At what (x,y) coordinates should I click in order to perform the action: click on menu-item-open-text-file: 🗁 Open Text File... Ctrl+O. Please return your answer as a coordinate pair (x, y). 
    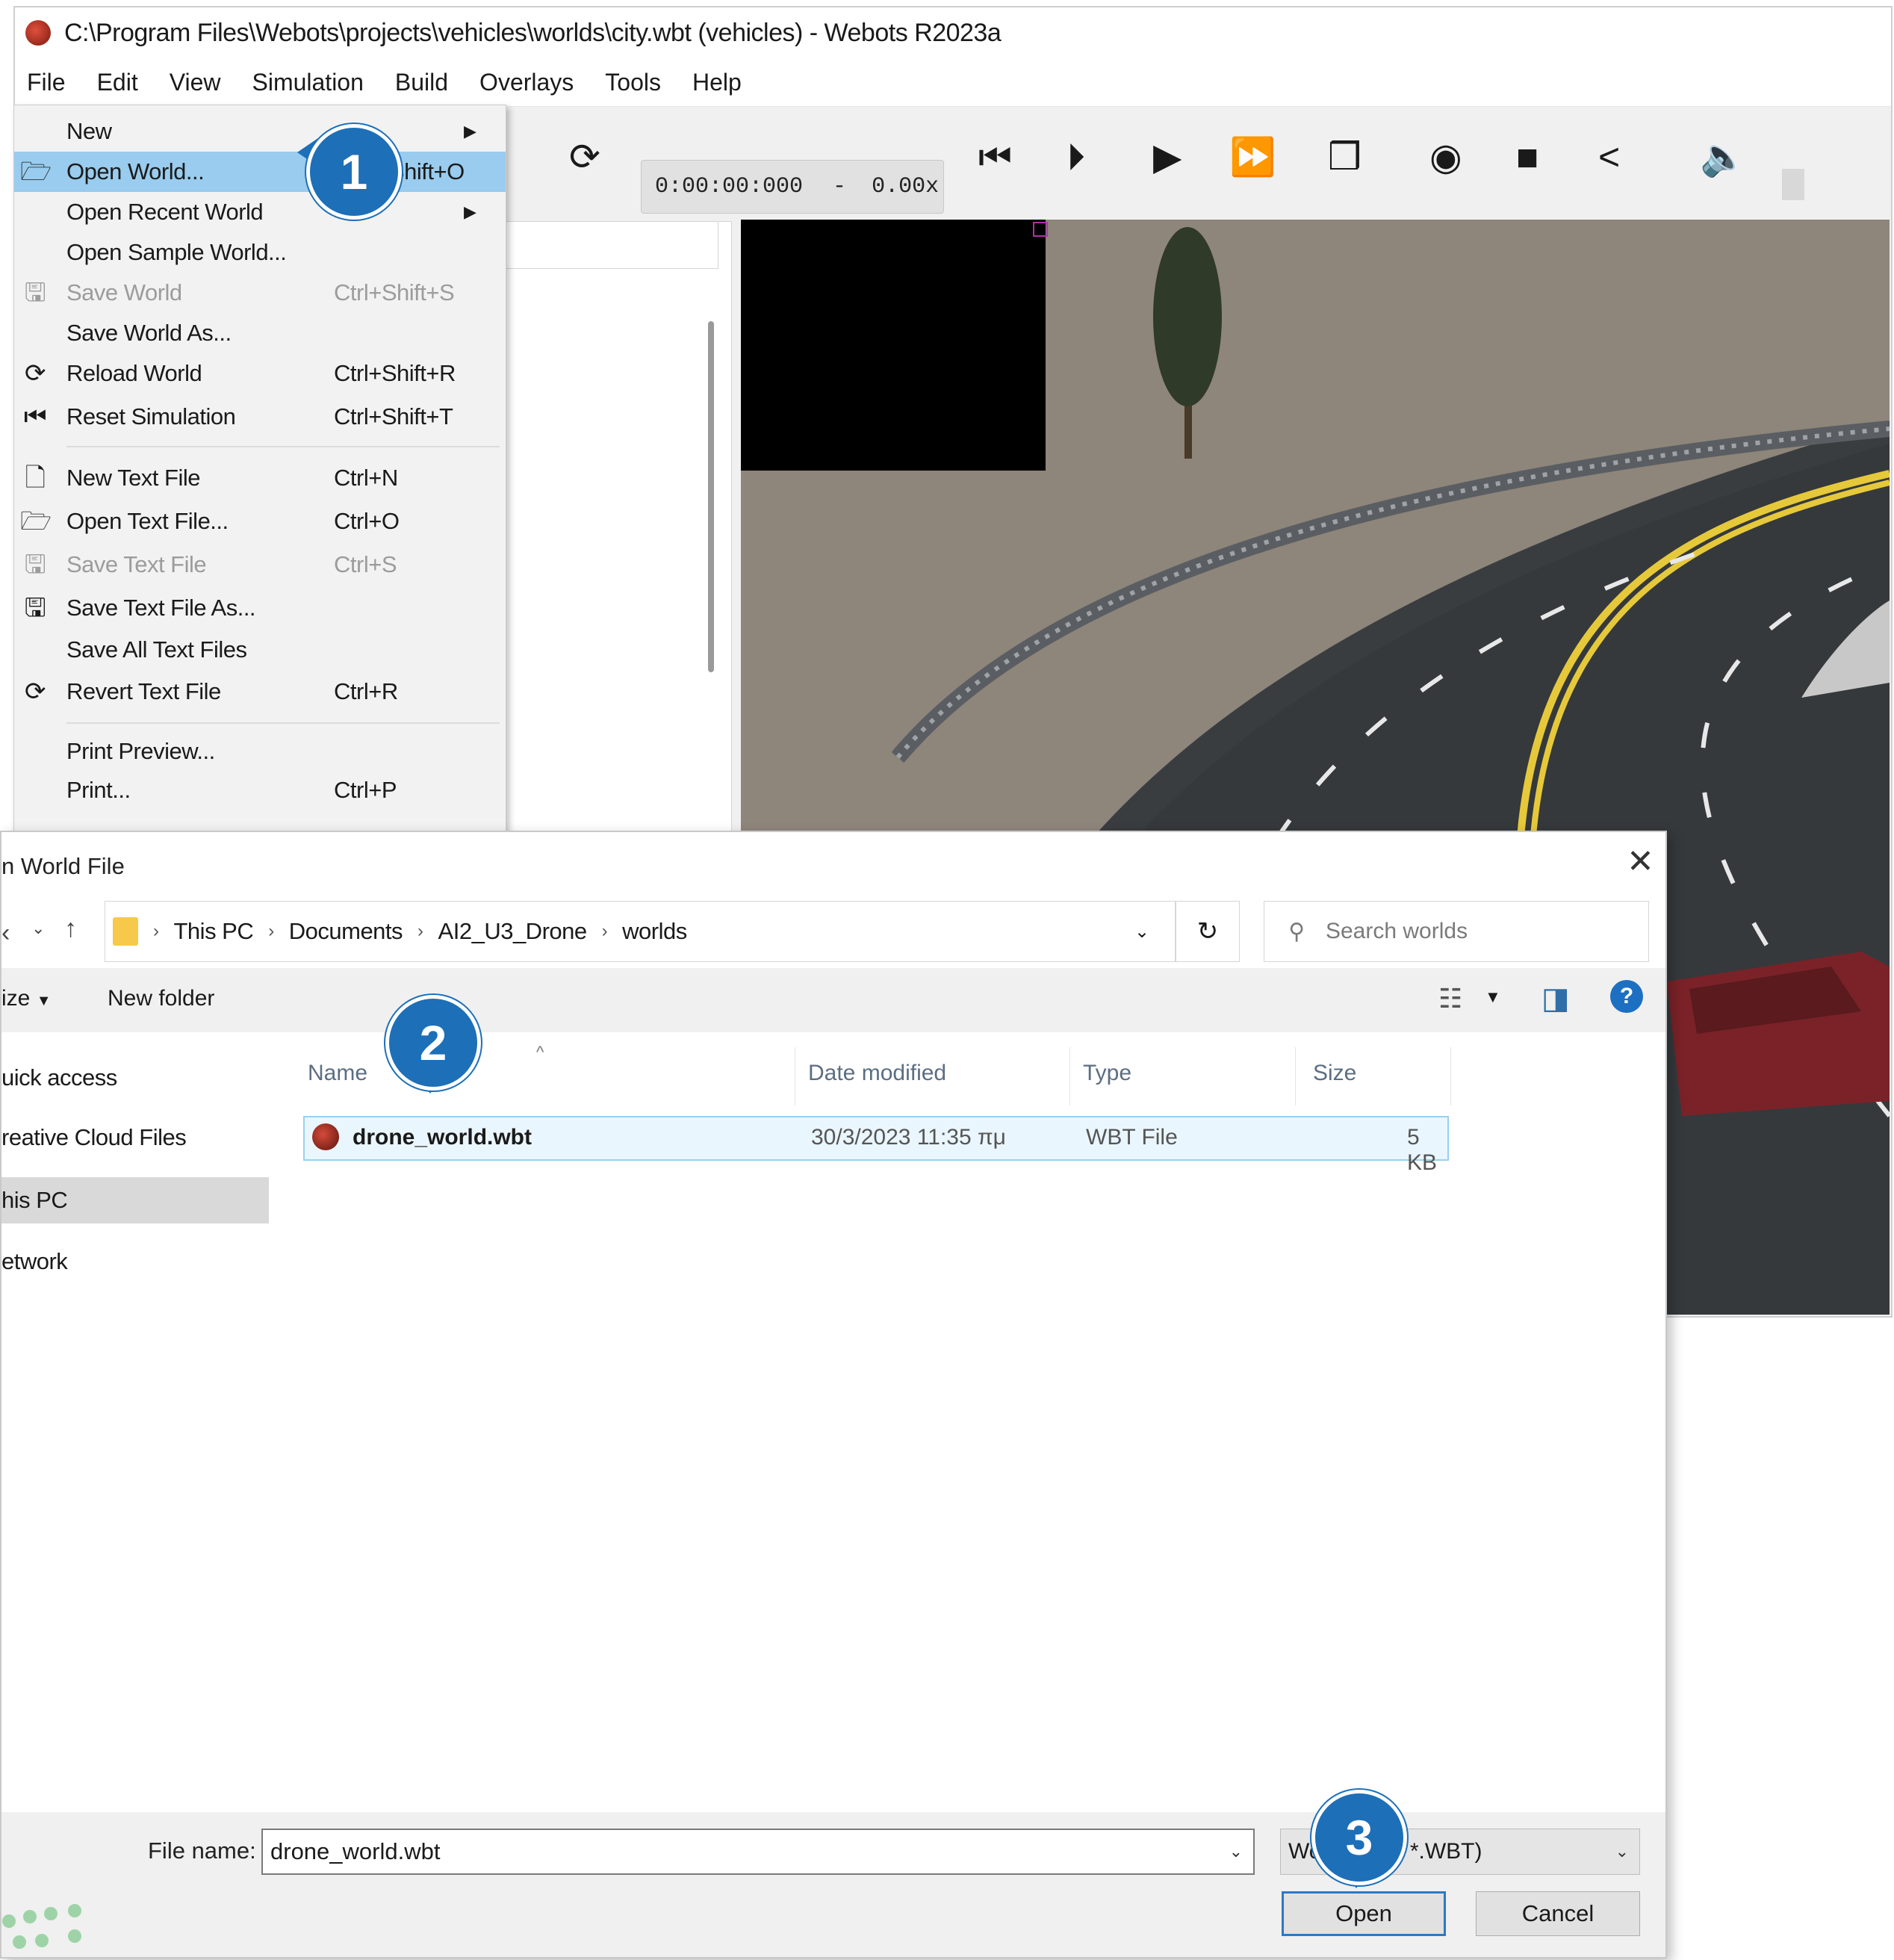
    Looking at the image, I should click on (260, 521).